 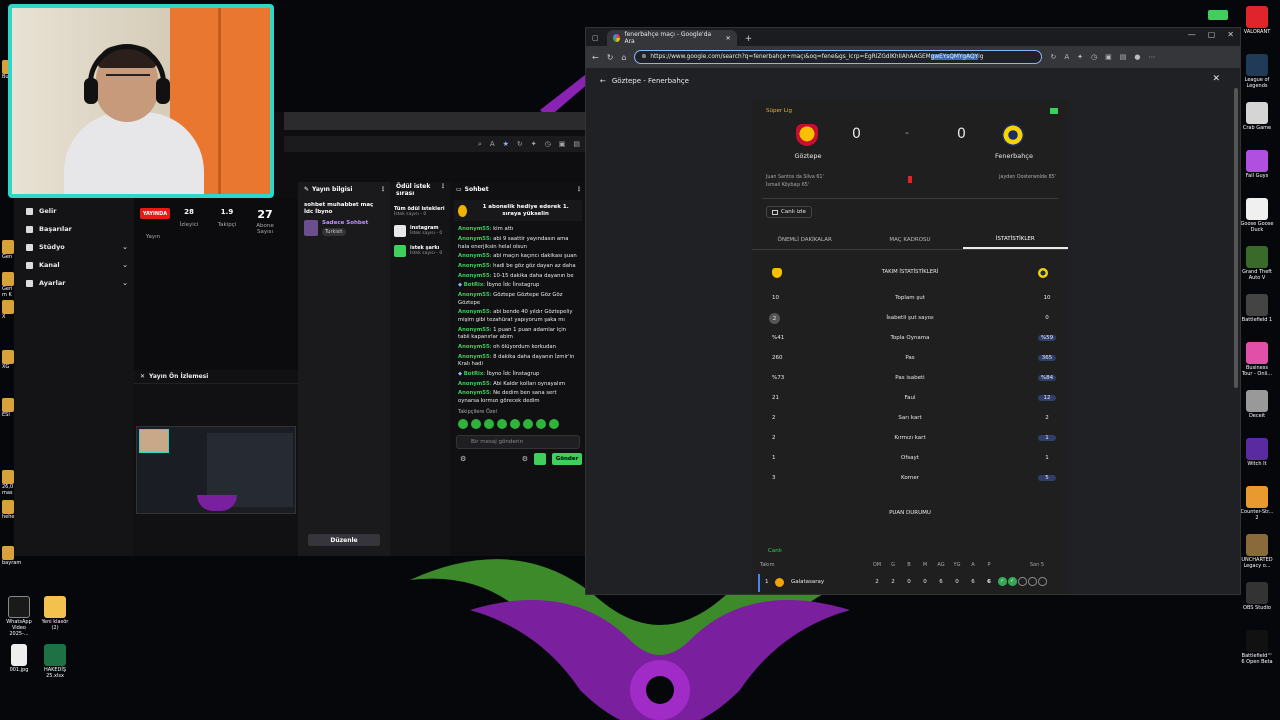 What do you see at coordinates (1192, 34) in the screenshot?
I see `minimize-icon: —` at bounding box center [1192, 34].